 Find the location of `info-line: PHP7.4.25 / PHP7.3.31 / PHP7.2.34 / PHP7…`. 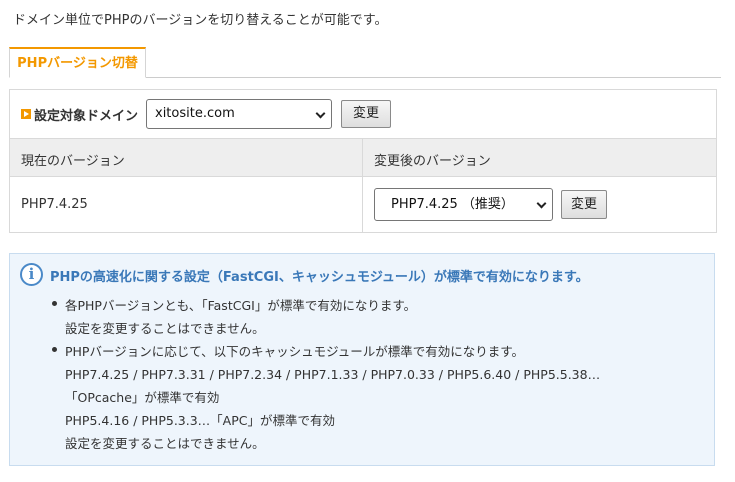

info-line: PHP7.4.25 / PHP7.3.31 / PHP7.2.34 / PHP7… is located at coordinates (333, 374).